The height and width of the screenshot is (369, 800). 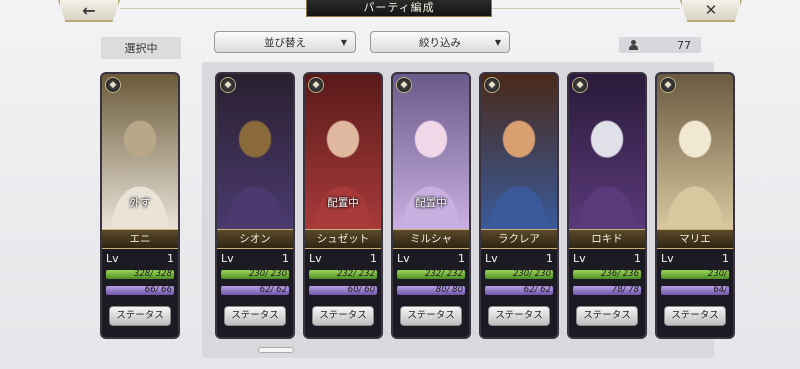 I want to click on page-title: パーティ編成, so click(x=399, y=8).